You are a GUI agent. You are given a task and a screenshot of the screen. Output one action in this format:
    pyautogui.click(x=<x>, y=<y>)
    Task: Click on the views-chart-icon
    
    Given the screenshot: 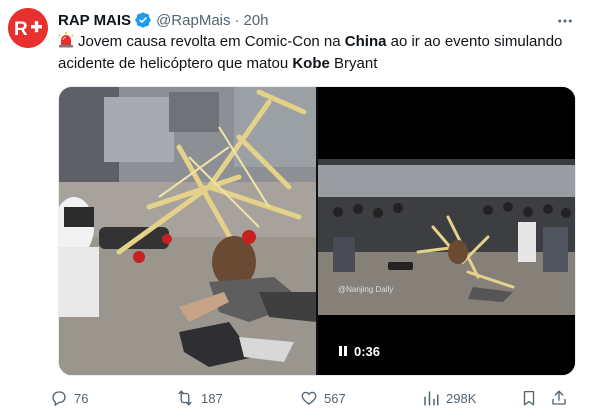 What is the action you would take?
    pyautogui.click(x=431, y=398)
    